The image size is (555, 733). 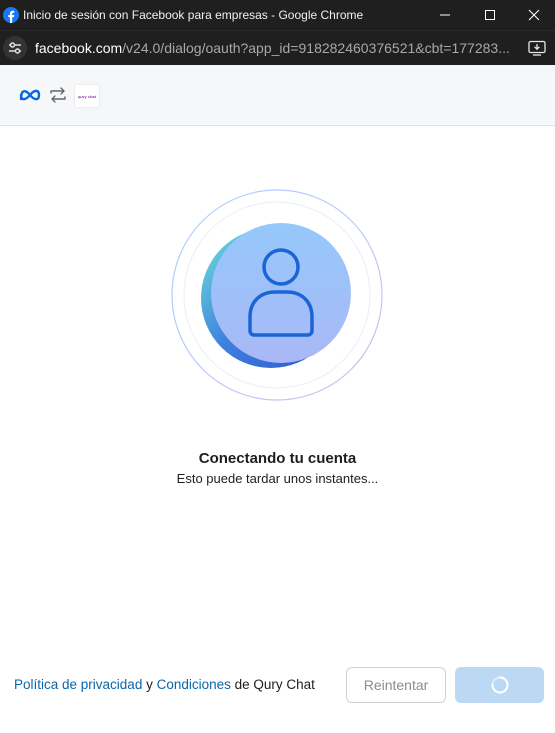 I want to click on app-logo: qury chat, so click(x=87, y=96).